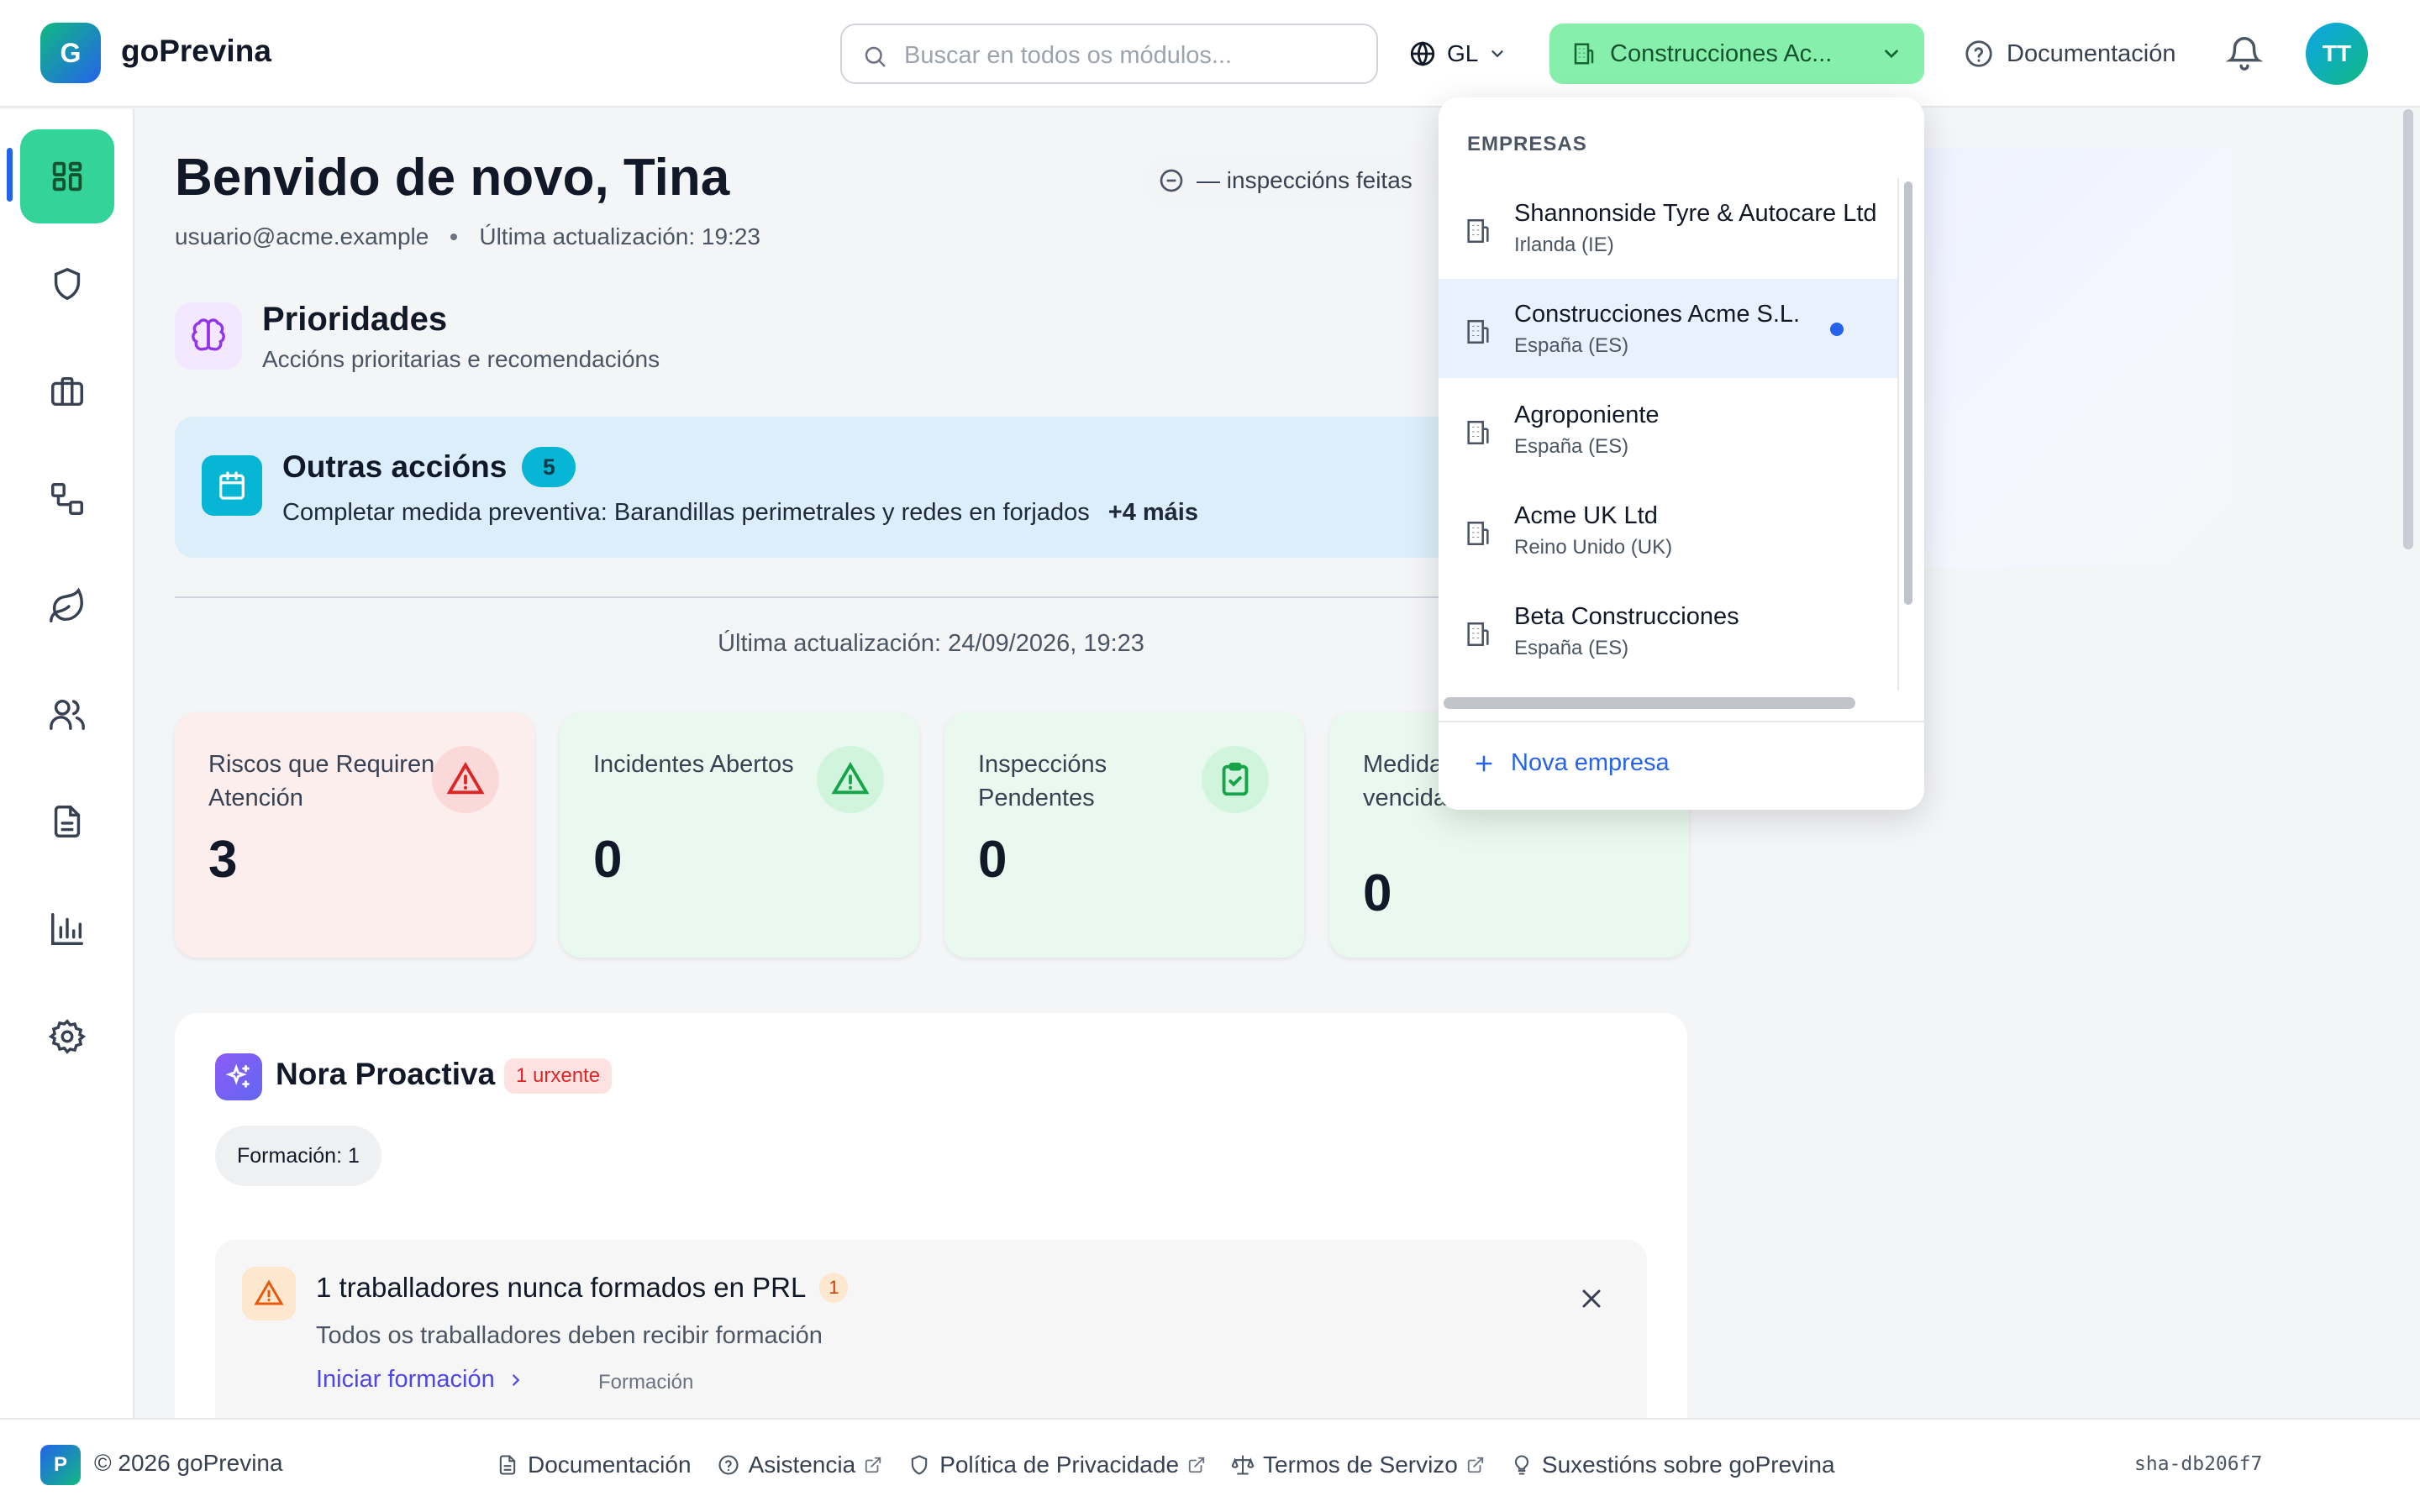 The width and height of the screenshot is (2420, 1512). What do you see at coordinates (582, 1288) in the screenshot?
I see `alert-heading: 1 traballadores nunca formados en PRL 1` at bounding box center [582, 1288].